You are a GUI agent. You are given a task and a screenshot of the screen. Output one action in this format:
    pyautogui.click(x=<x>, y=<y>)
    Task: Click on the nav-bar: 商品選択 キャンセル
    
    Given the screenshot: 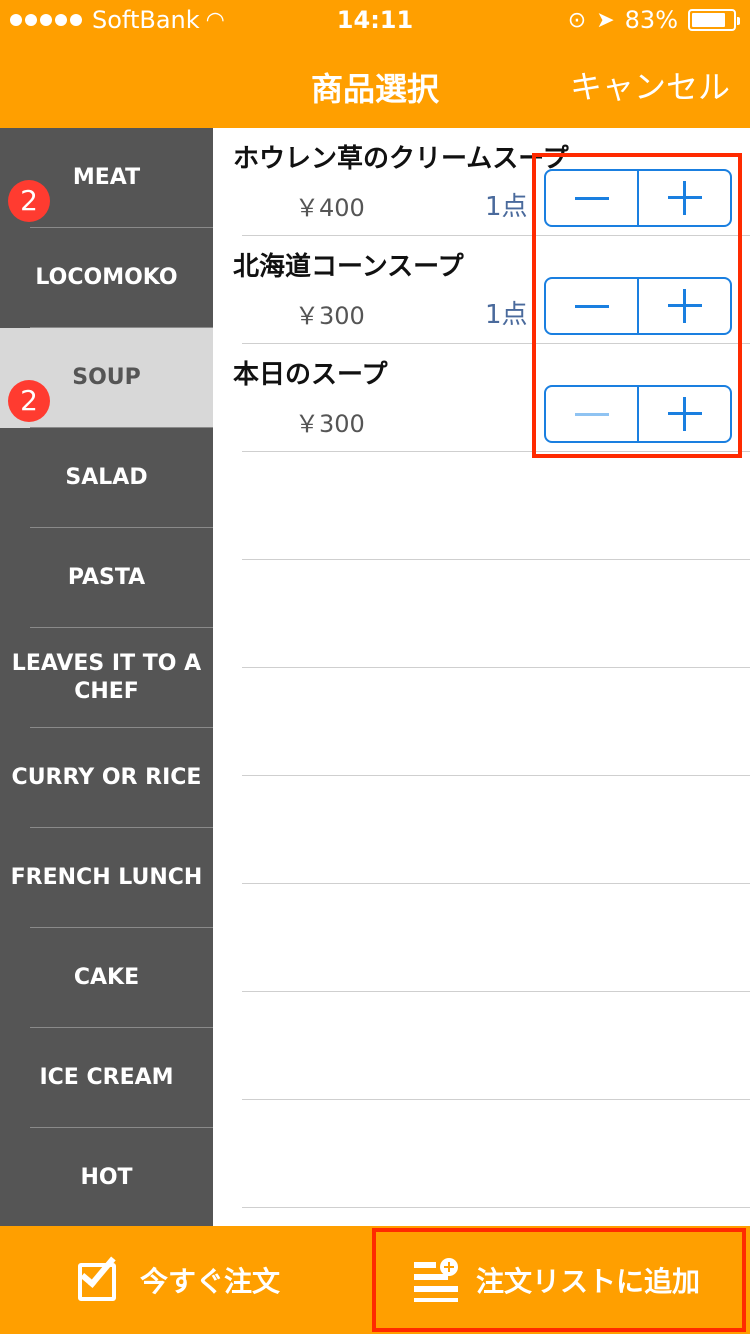 What is the action you would take?
    pyautogui.click(x=375, y=84)
    